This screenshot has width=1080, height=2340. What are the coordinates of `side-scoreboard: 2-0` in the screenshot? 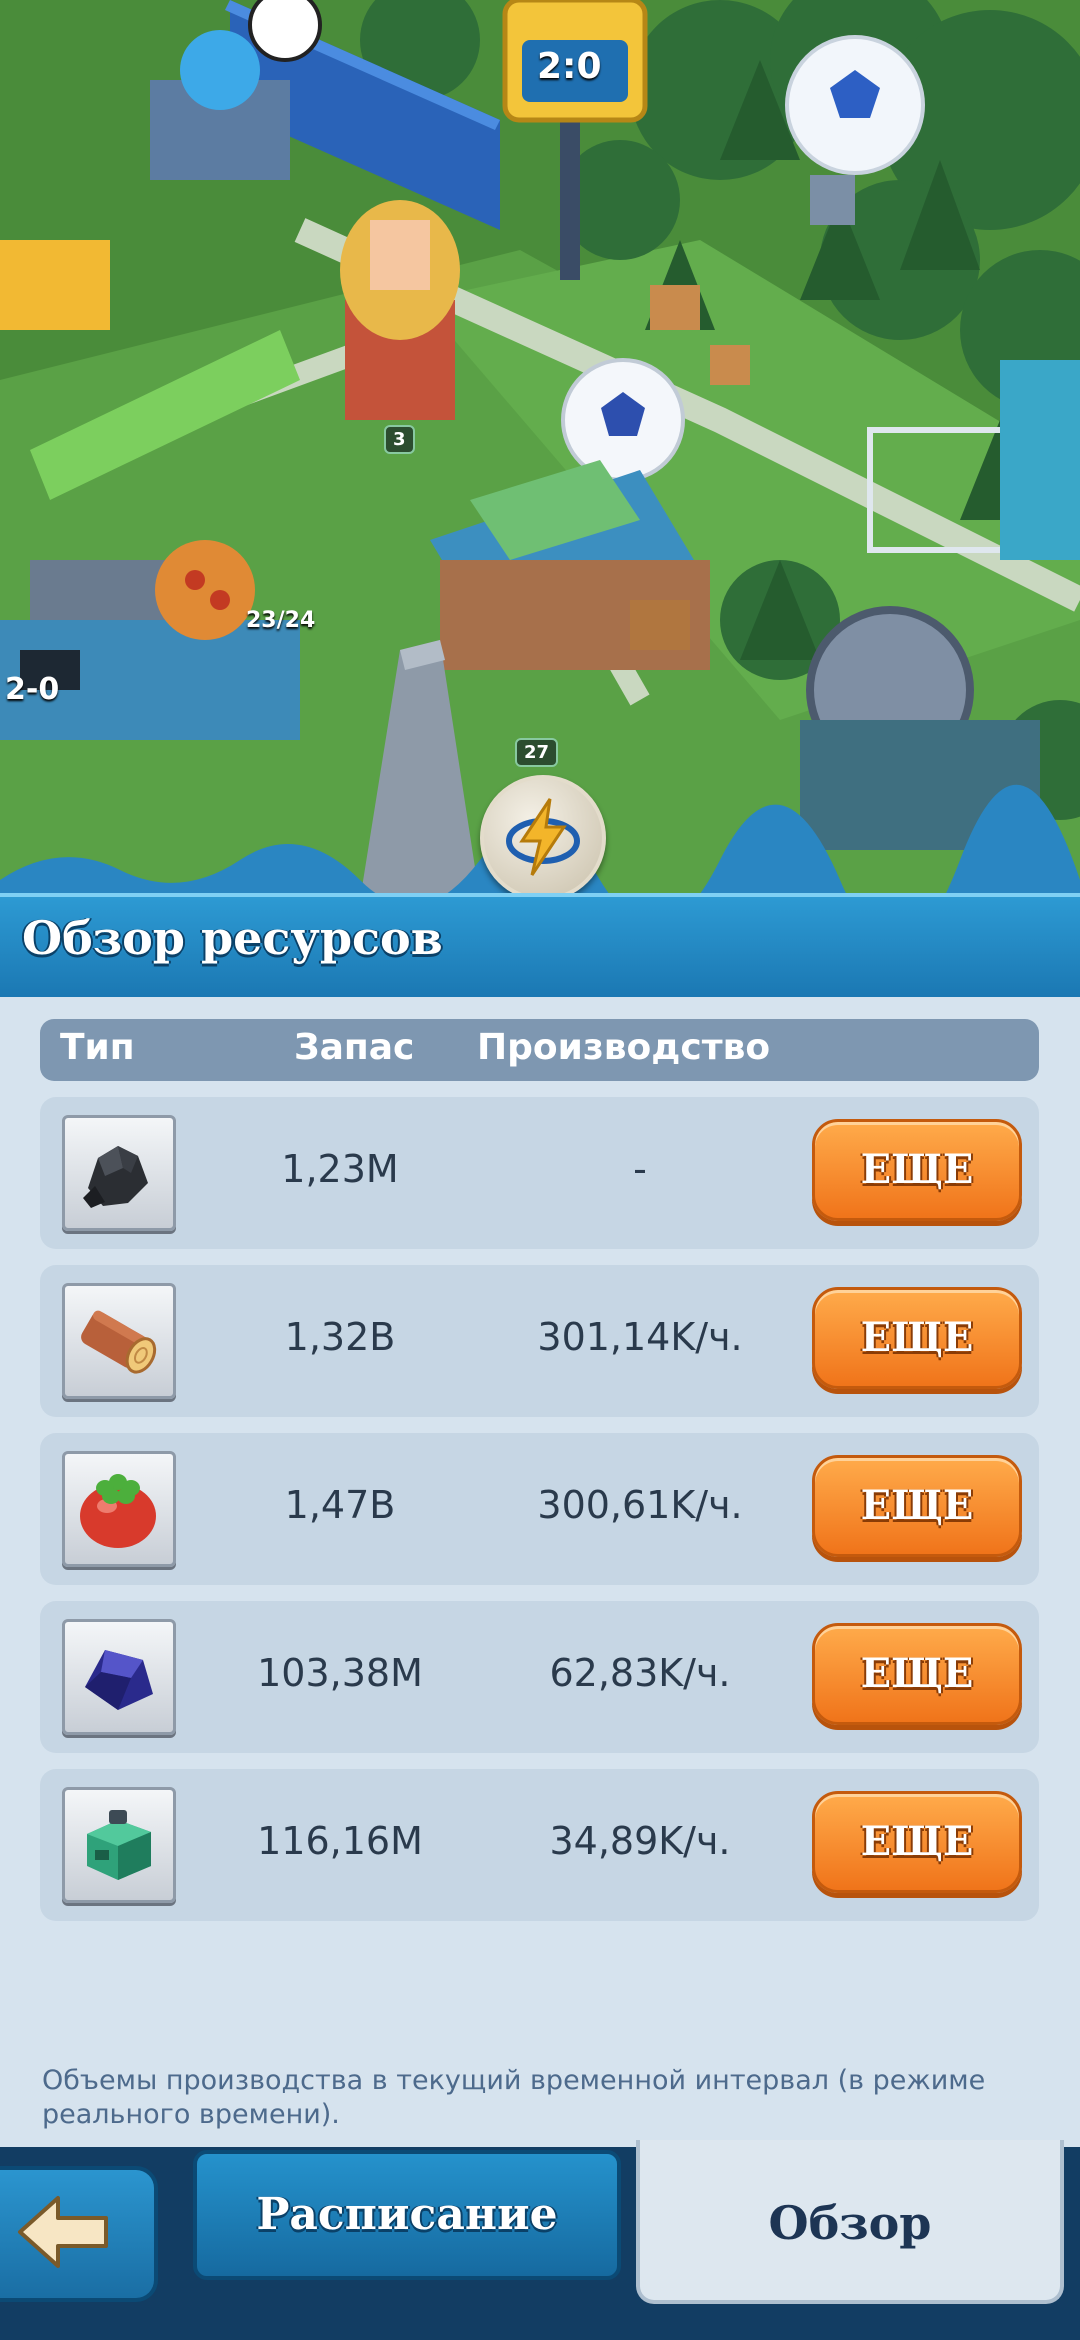 It's located at (32, 689).